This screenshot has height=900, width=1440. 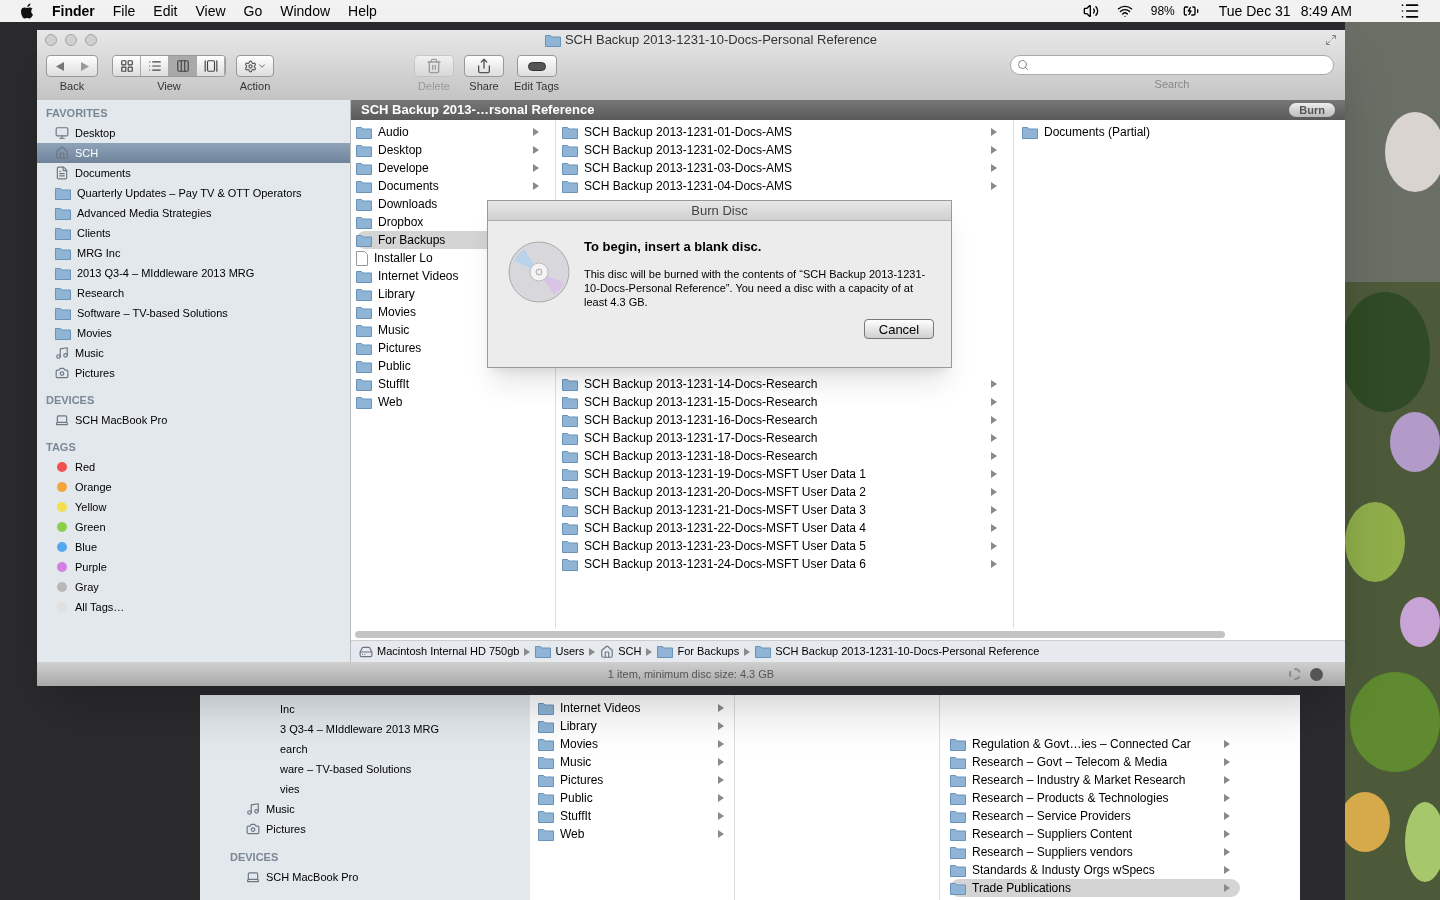 What do you see at coordinates (455, 258) in the screenshot?
I see `column-item: Installer Lo` at bounding box center [455, 258].